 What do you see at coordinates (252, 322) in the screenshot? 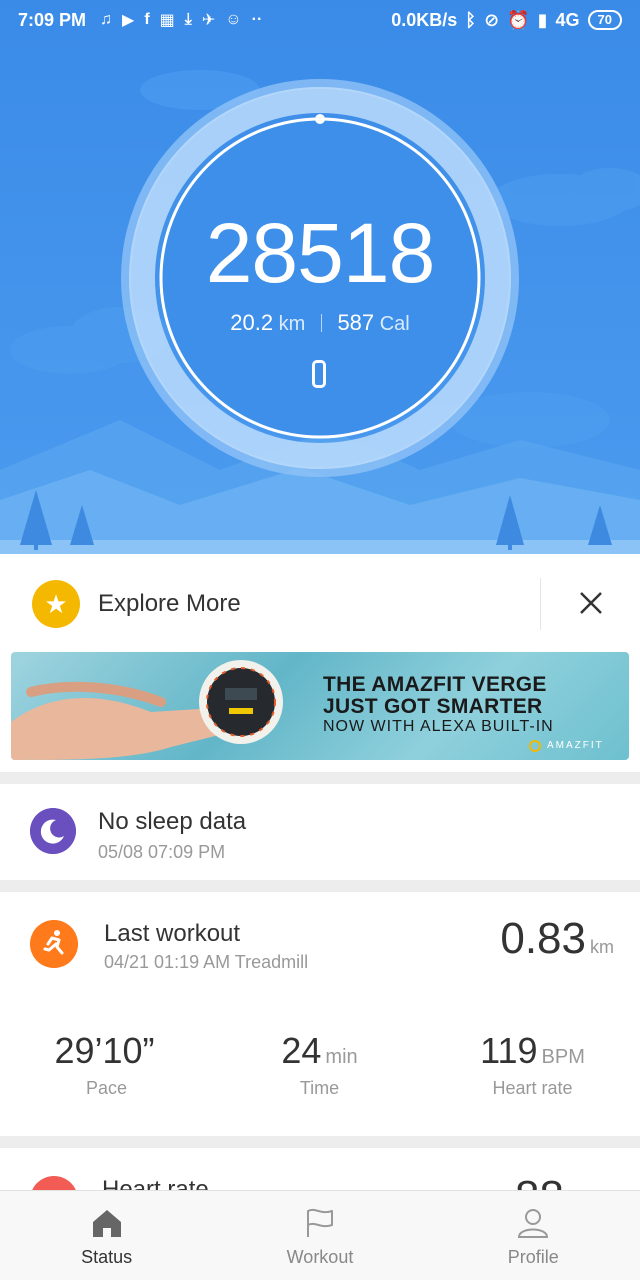
I see `distance-value: 20.2` at bounding box center [252, 322].